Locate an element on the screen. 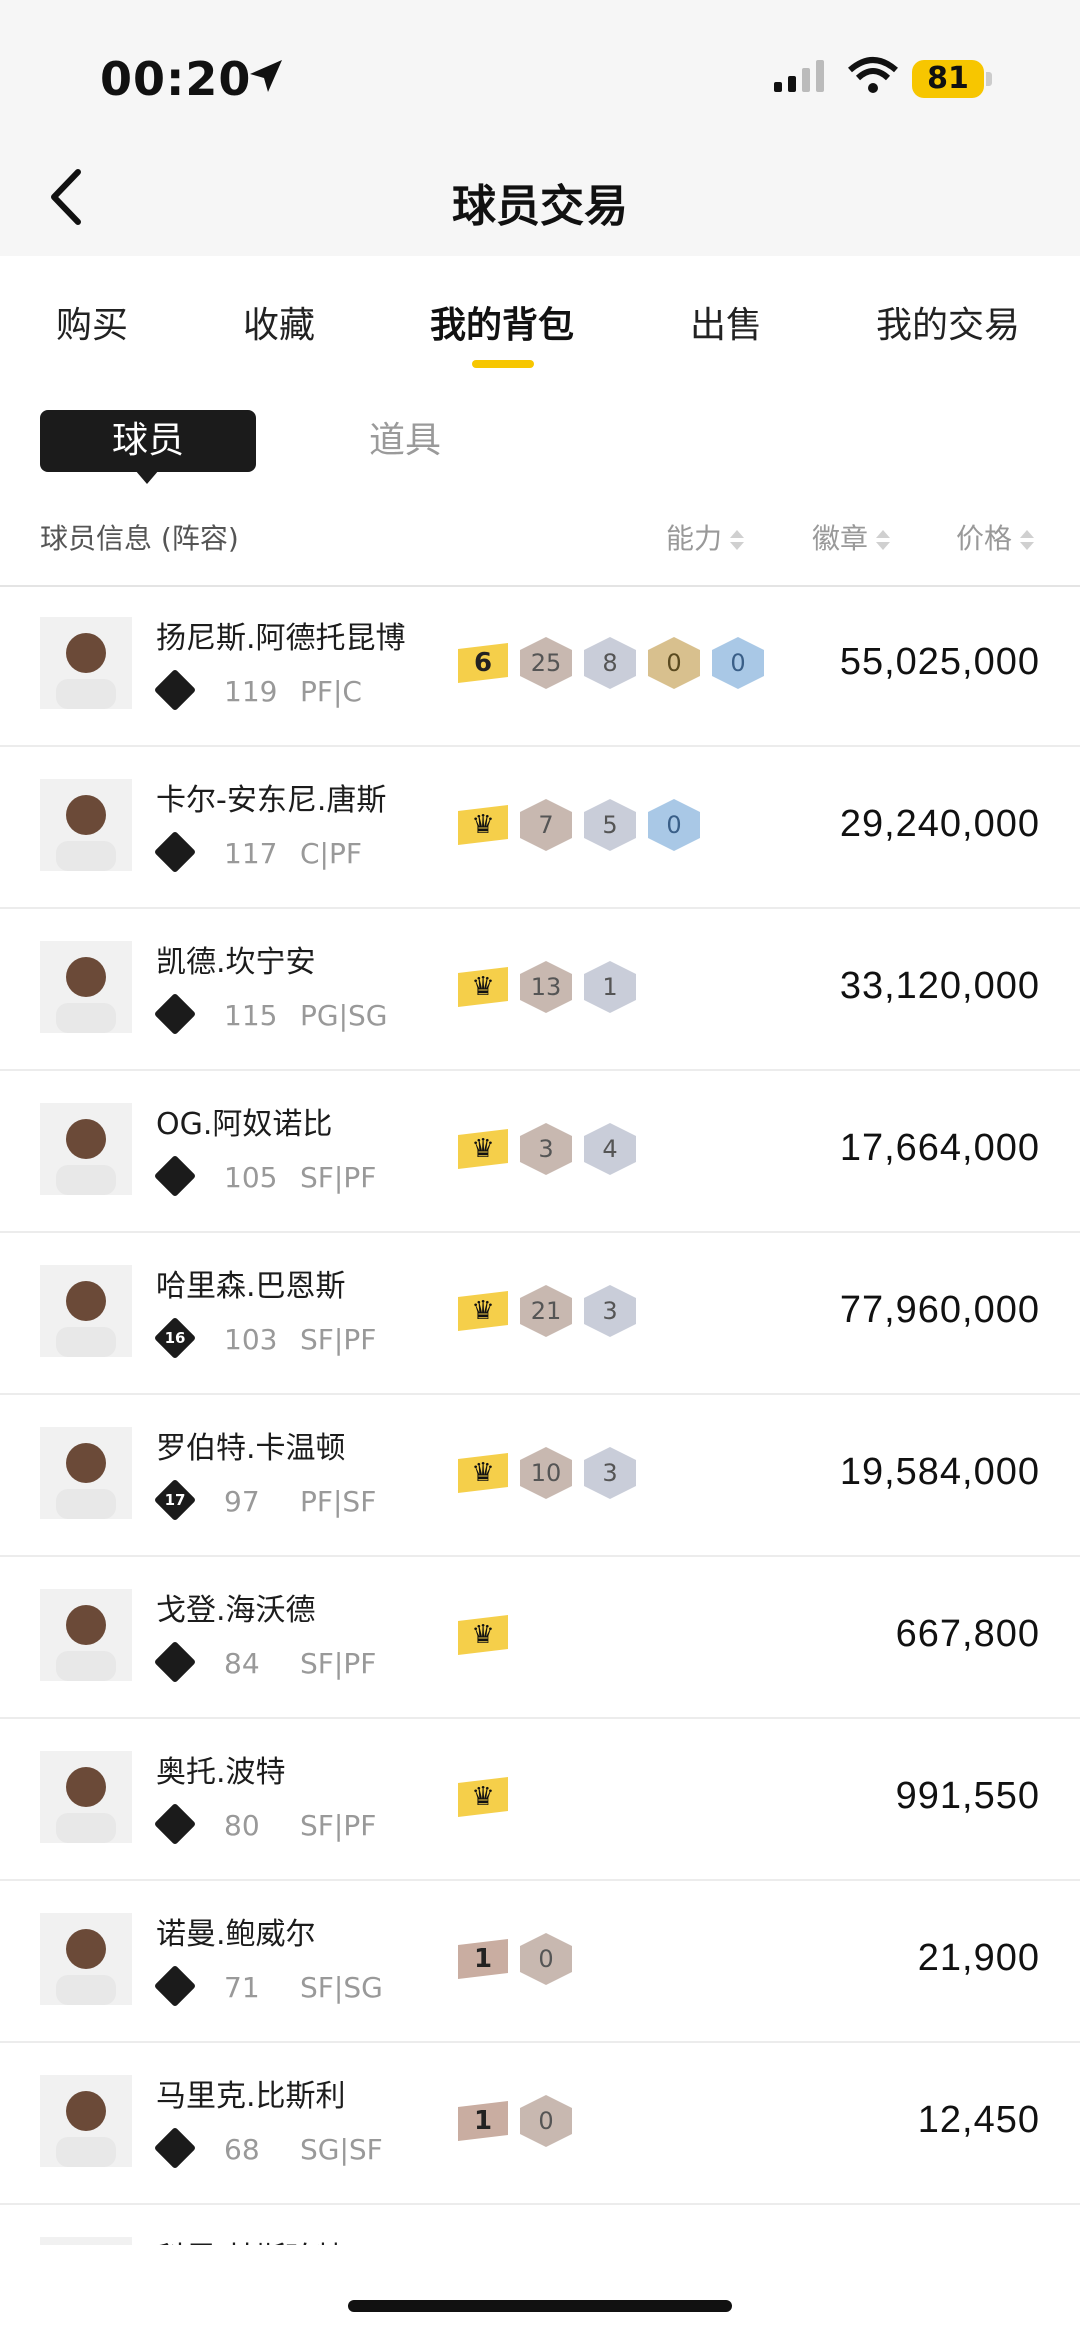  tab-favorites: 收藏 is located at coordinates (279, 322).